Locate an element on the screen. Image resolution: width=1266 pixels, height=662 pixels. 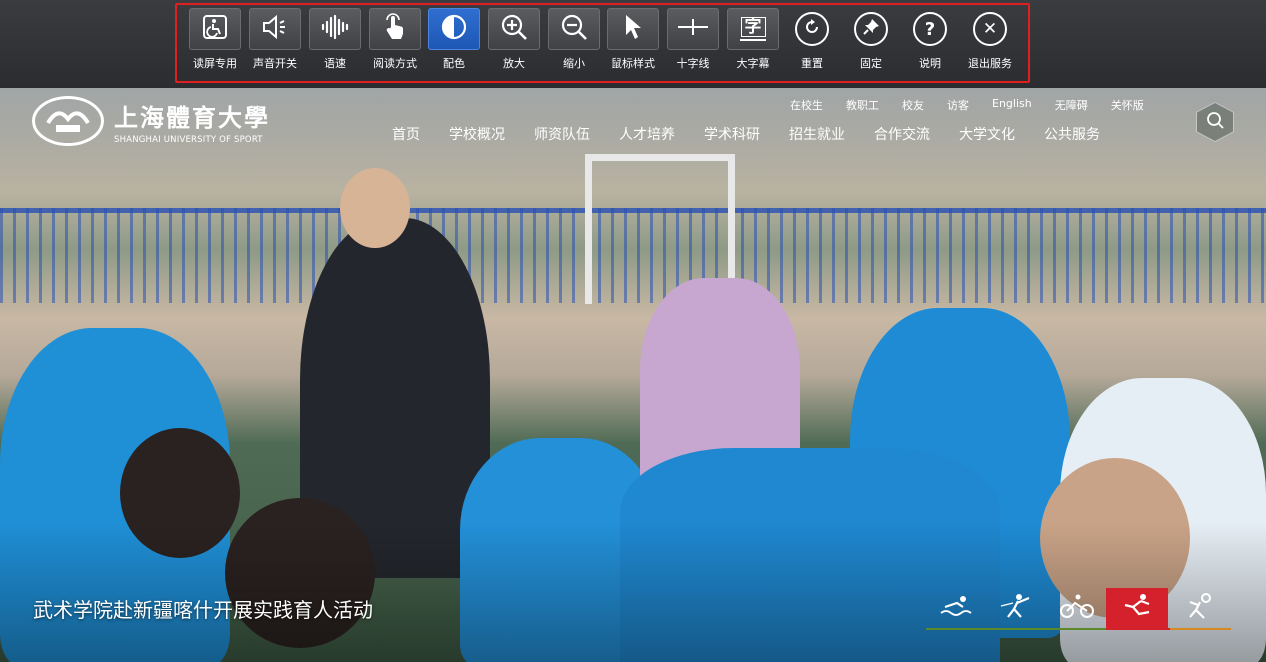
sound-toggle-button: 声音开关 is located at coordinates (275, 41).